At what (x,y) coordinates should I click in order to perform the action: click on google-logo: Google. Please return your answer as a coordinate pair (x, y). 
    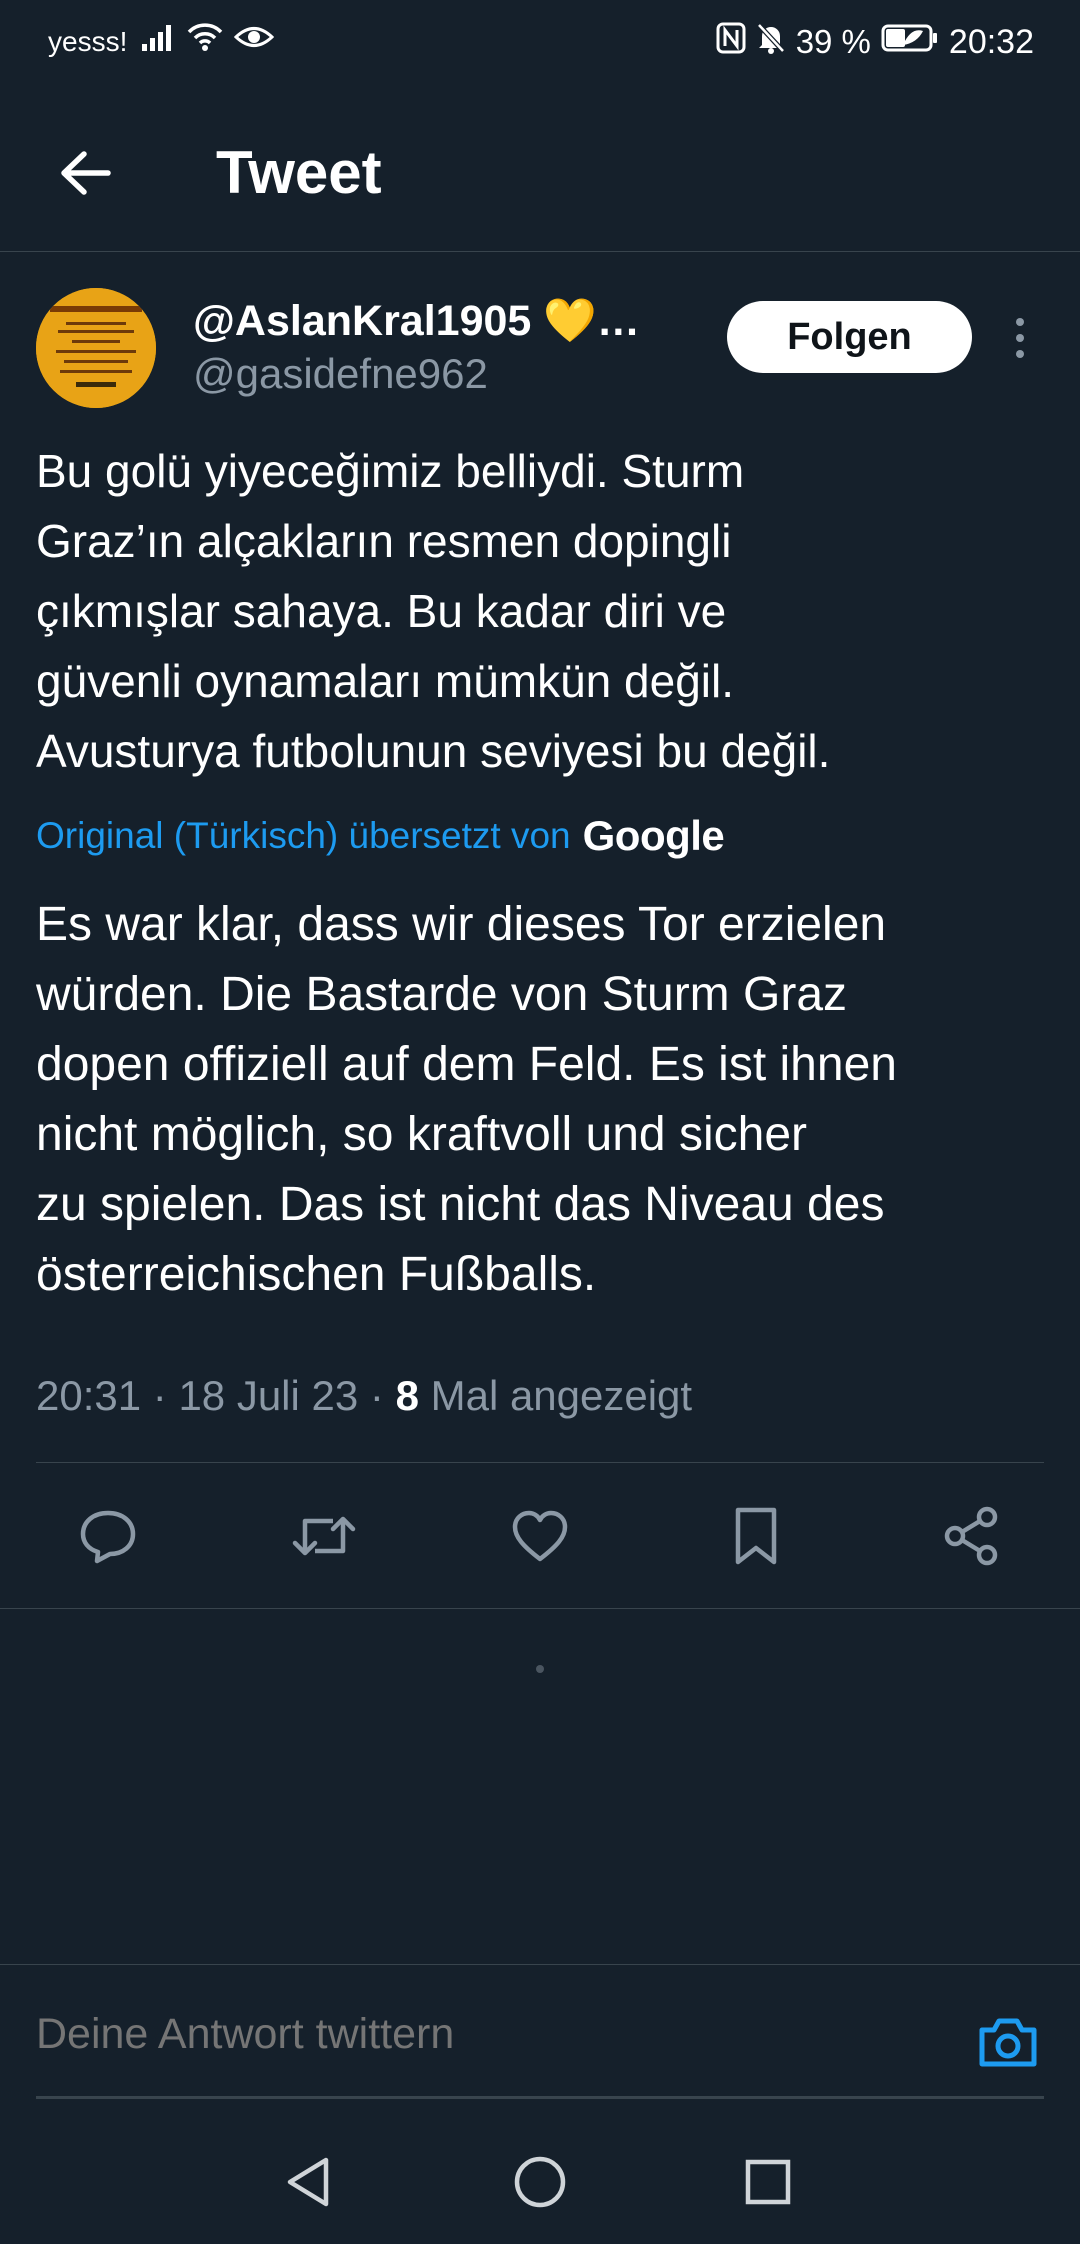
    Looking at the image, I should click on (653, 835).